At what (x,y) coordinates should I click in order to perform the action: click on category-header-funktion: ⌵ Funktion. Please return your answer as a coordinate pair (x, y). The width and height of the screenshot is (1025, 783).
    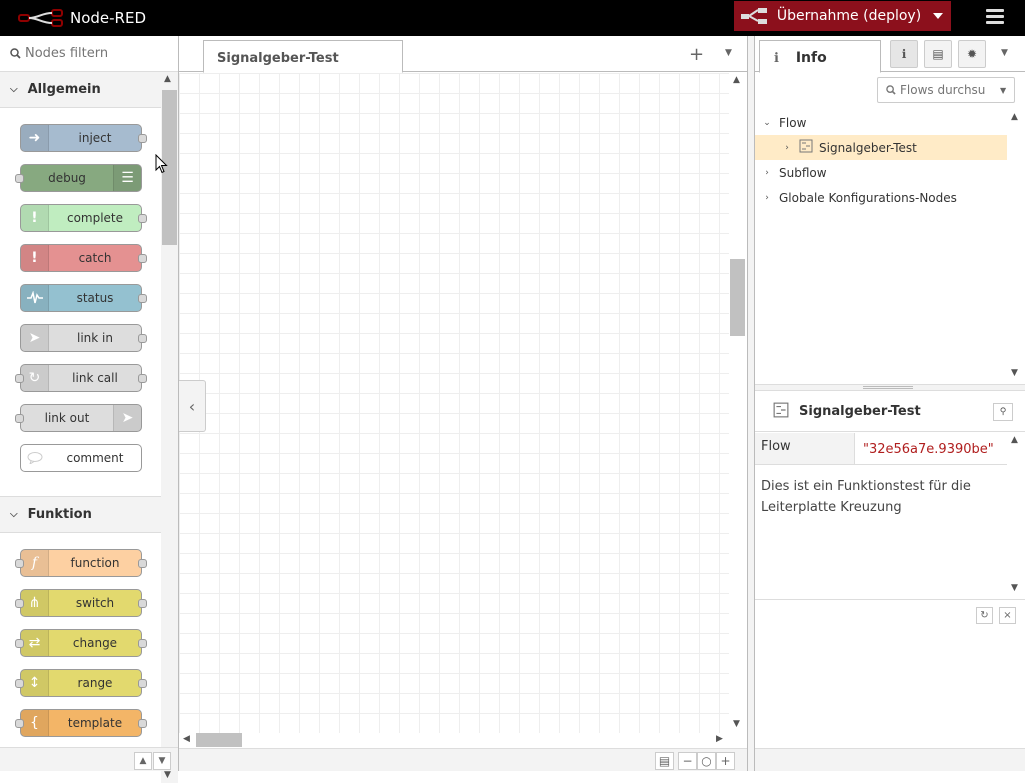
    Looking at the image, I should click on (80, 515).